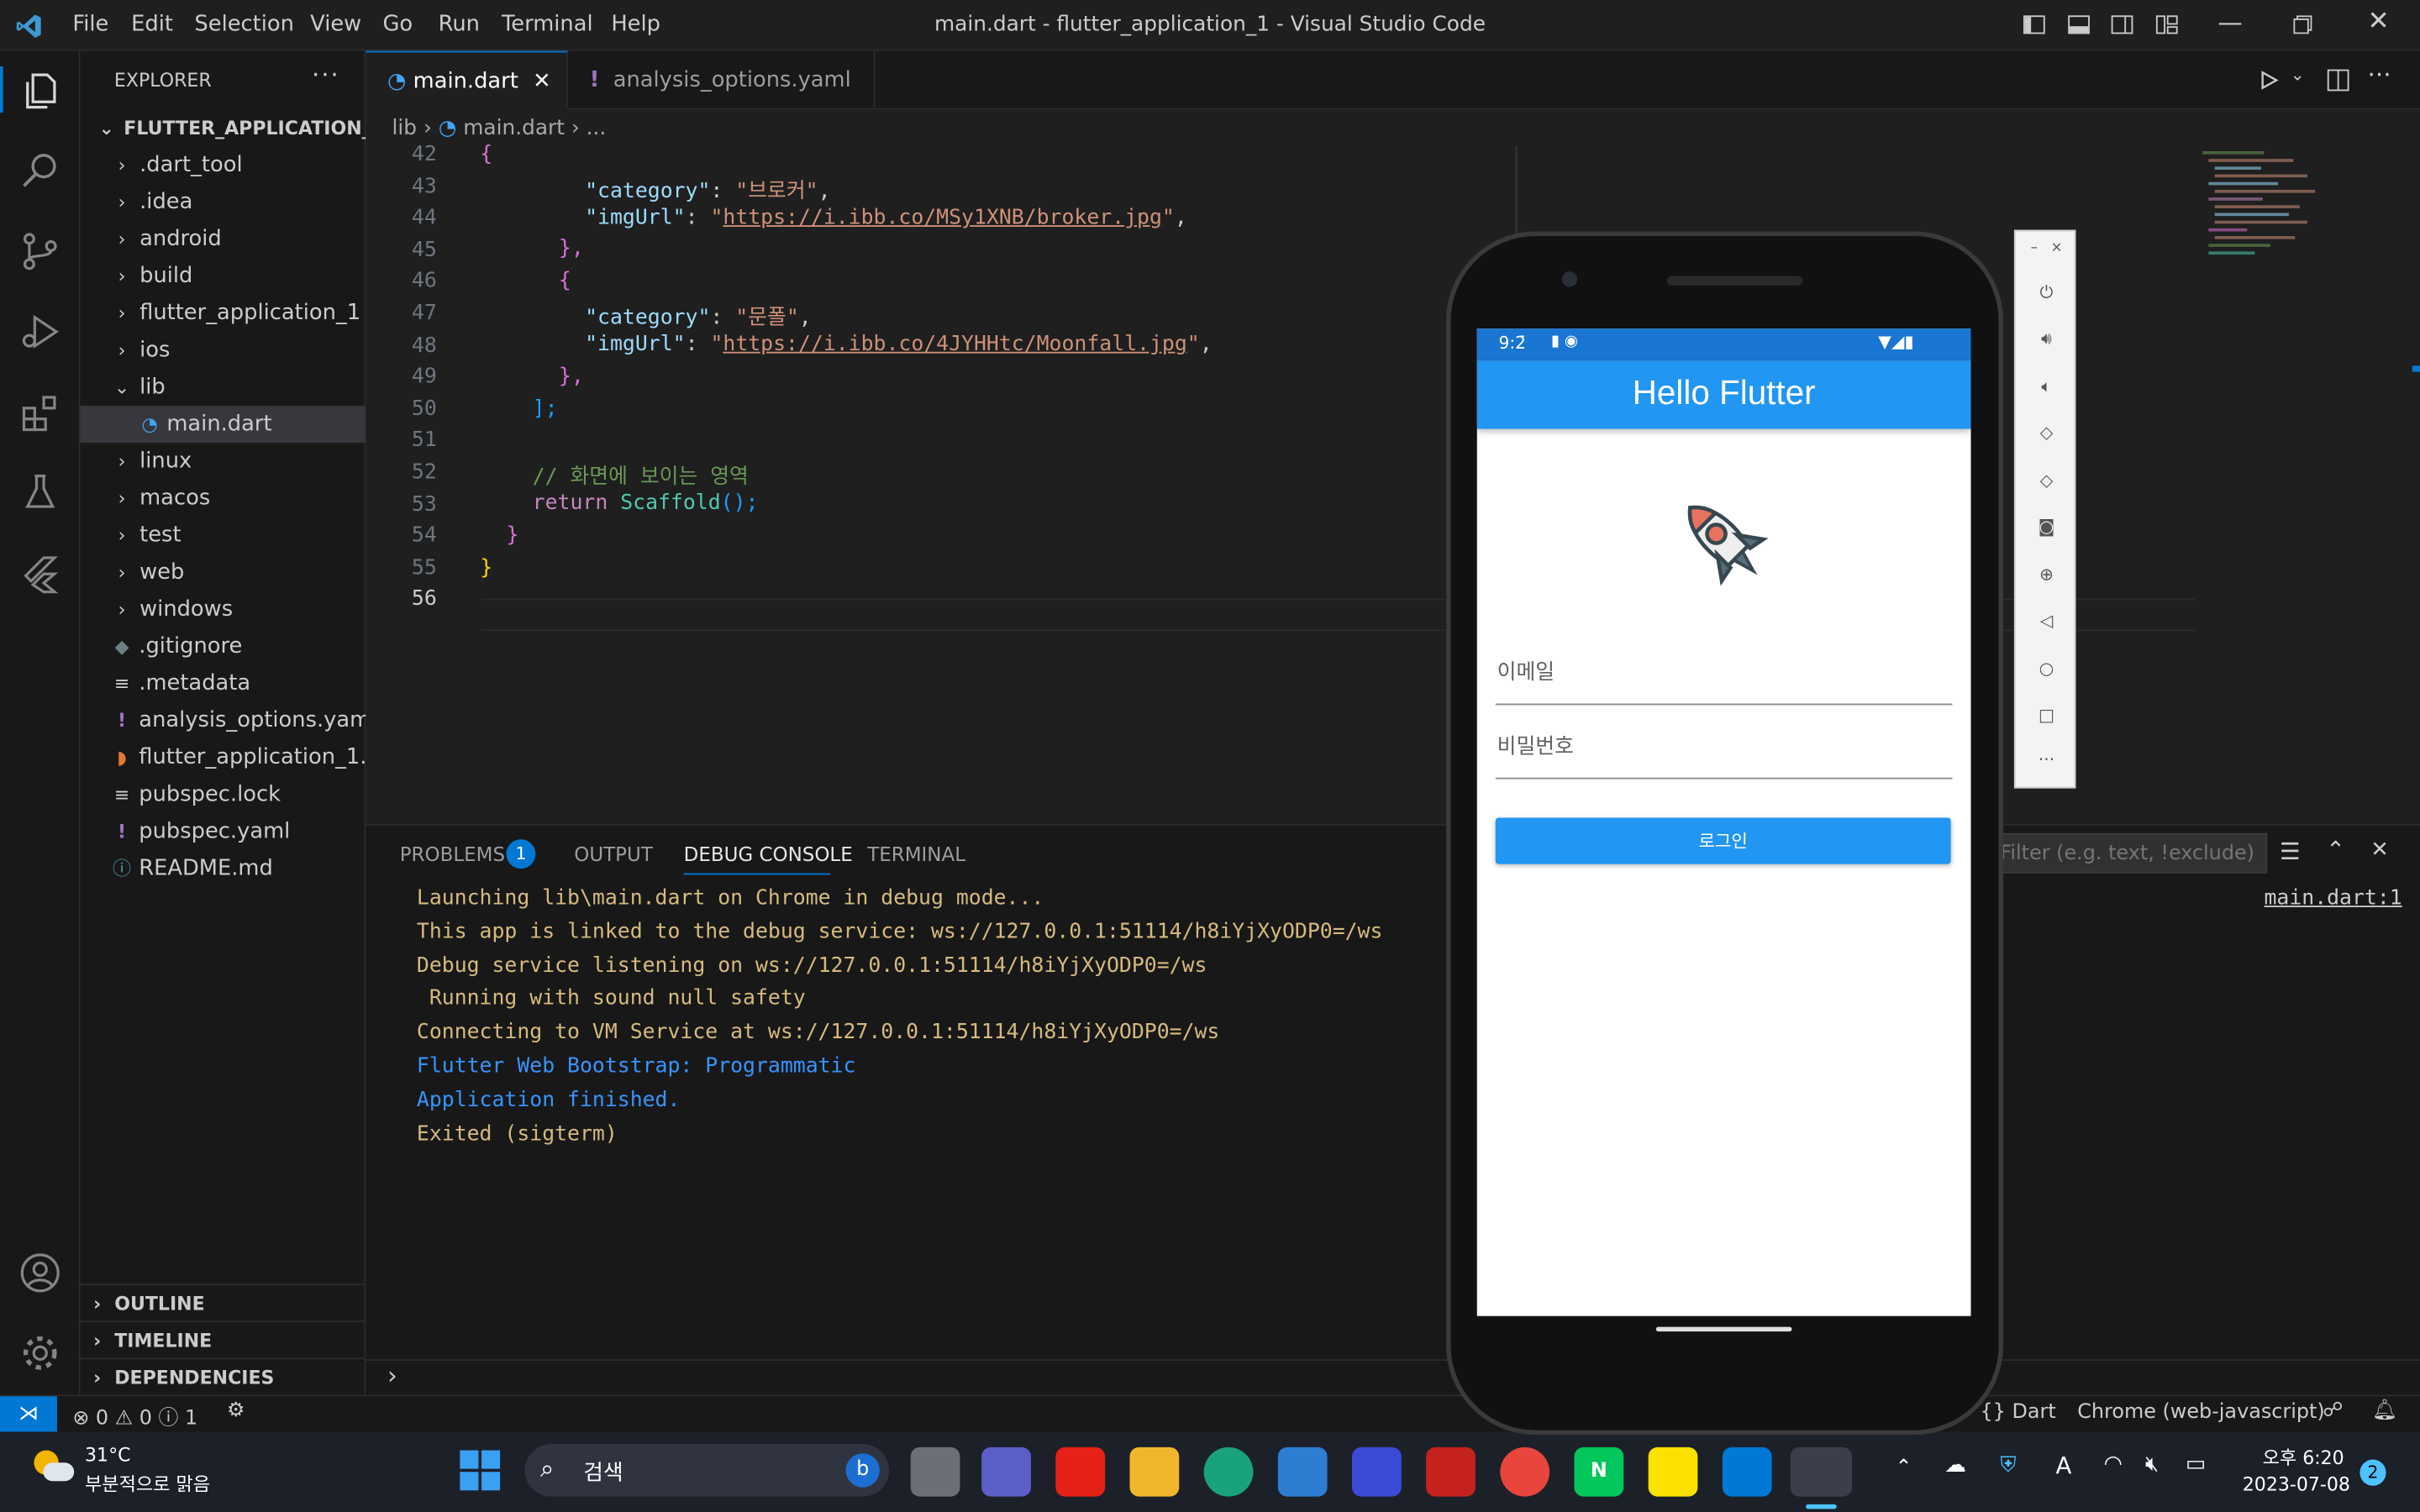 The width and height of the screenshot is (2420, 1512). I want to click on run-icon, so click(2269, 81).